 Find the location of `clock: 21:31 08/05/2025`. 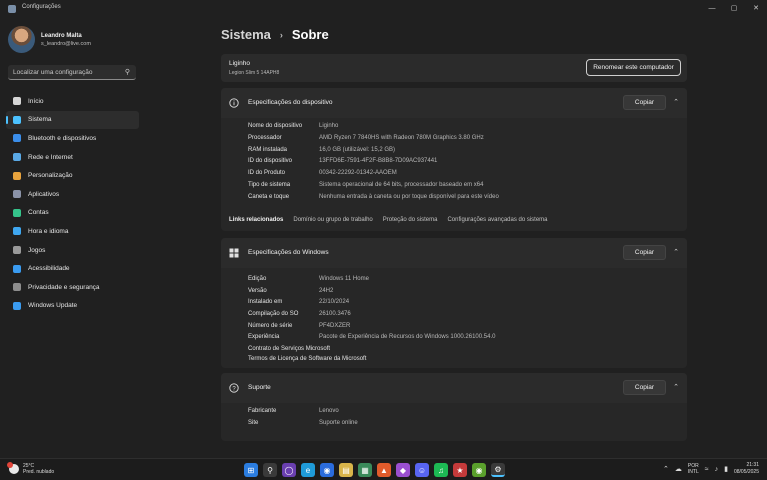

clock: 21:31 08/05/2025 is located at coordinates (746, 469).